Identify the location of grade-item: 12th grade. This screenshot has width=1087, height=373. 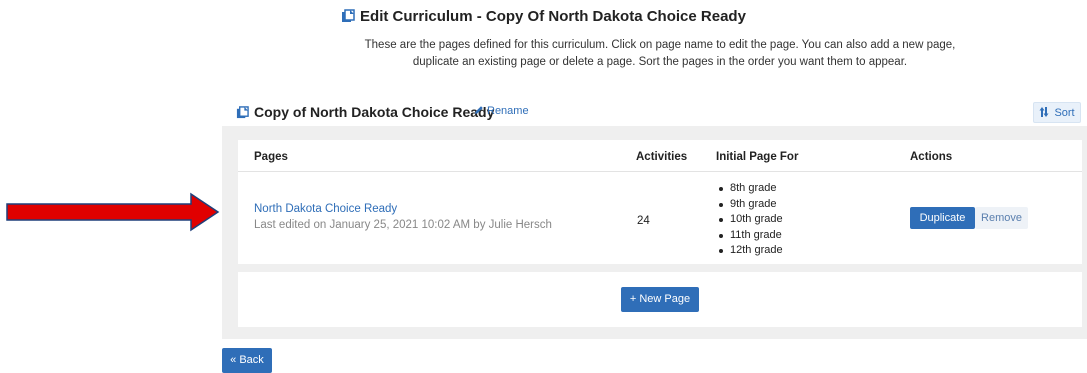
(750, 251).